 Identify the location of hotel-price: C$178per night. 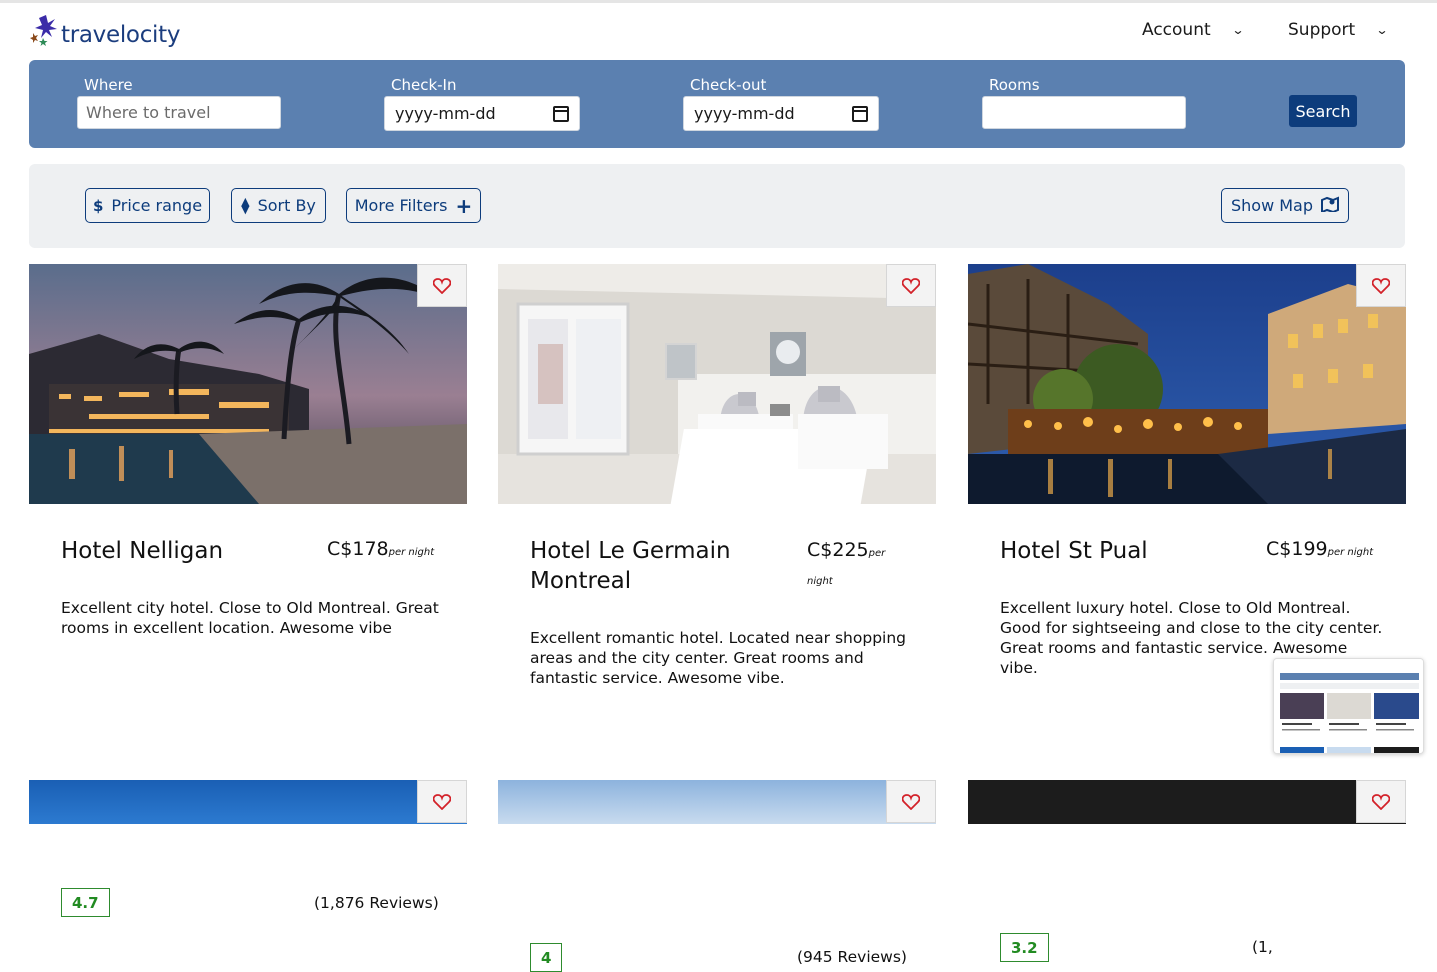
(380, 549).